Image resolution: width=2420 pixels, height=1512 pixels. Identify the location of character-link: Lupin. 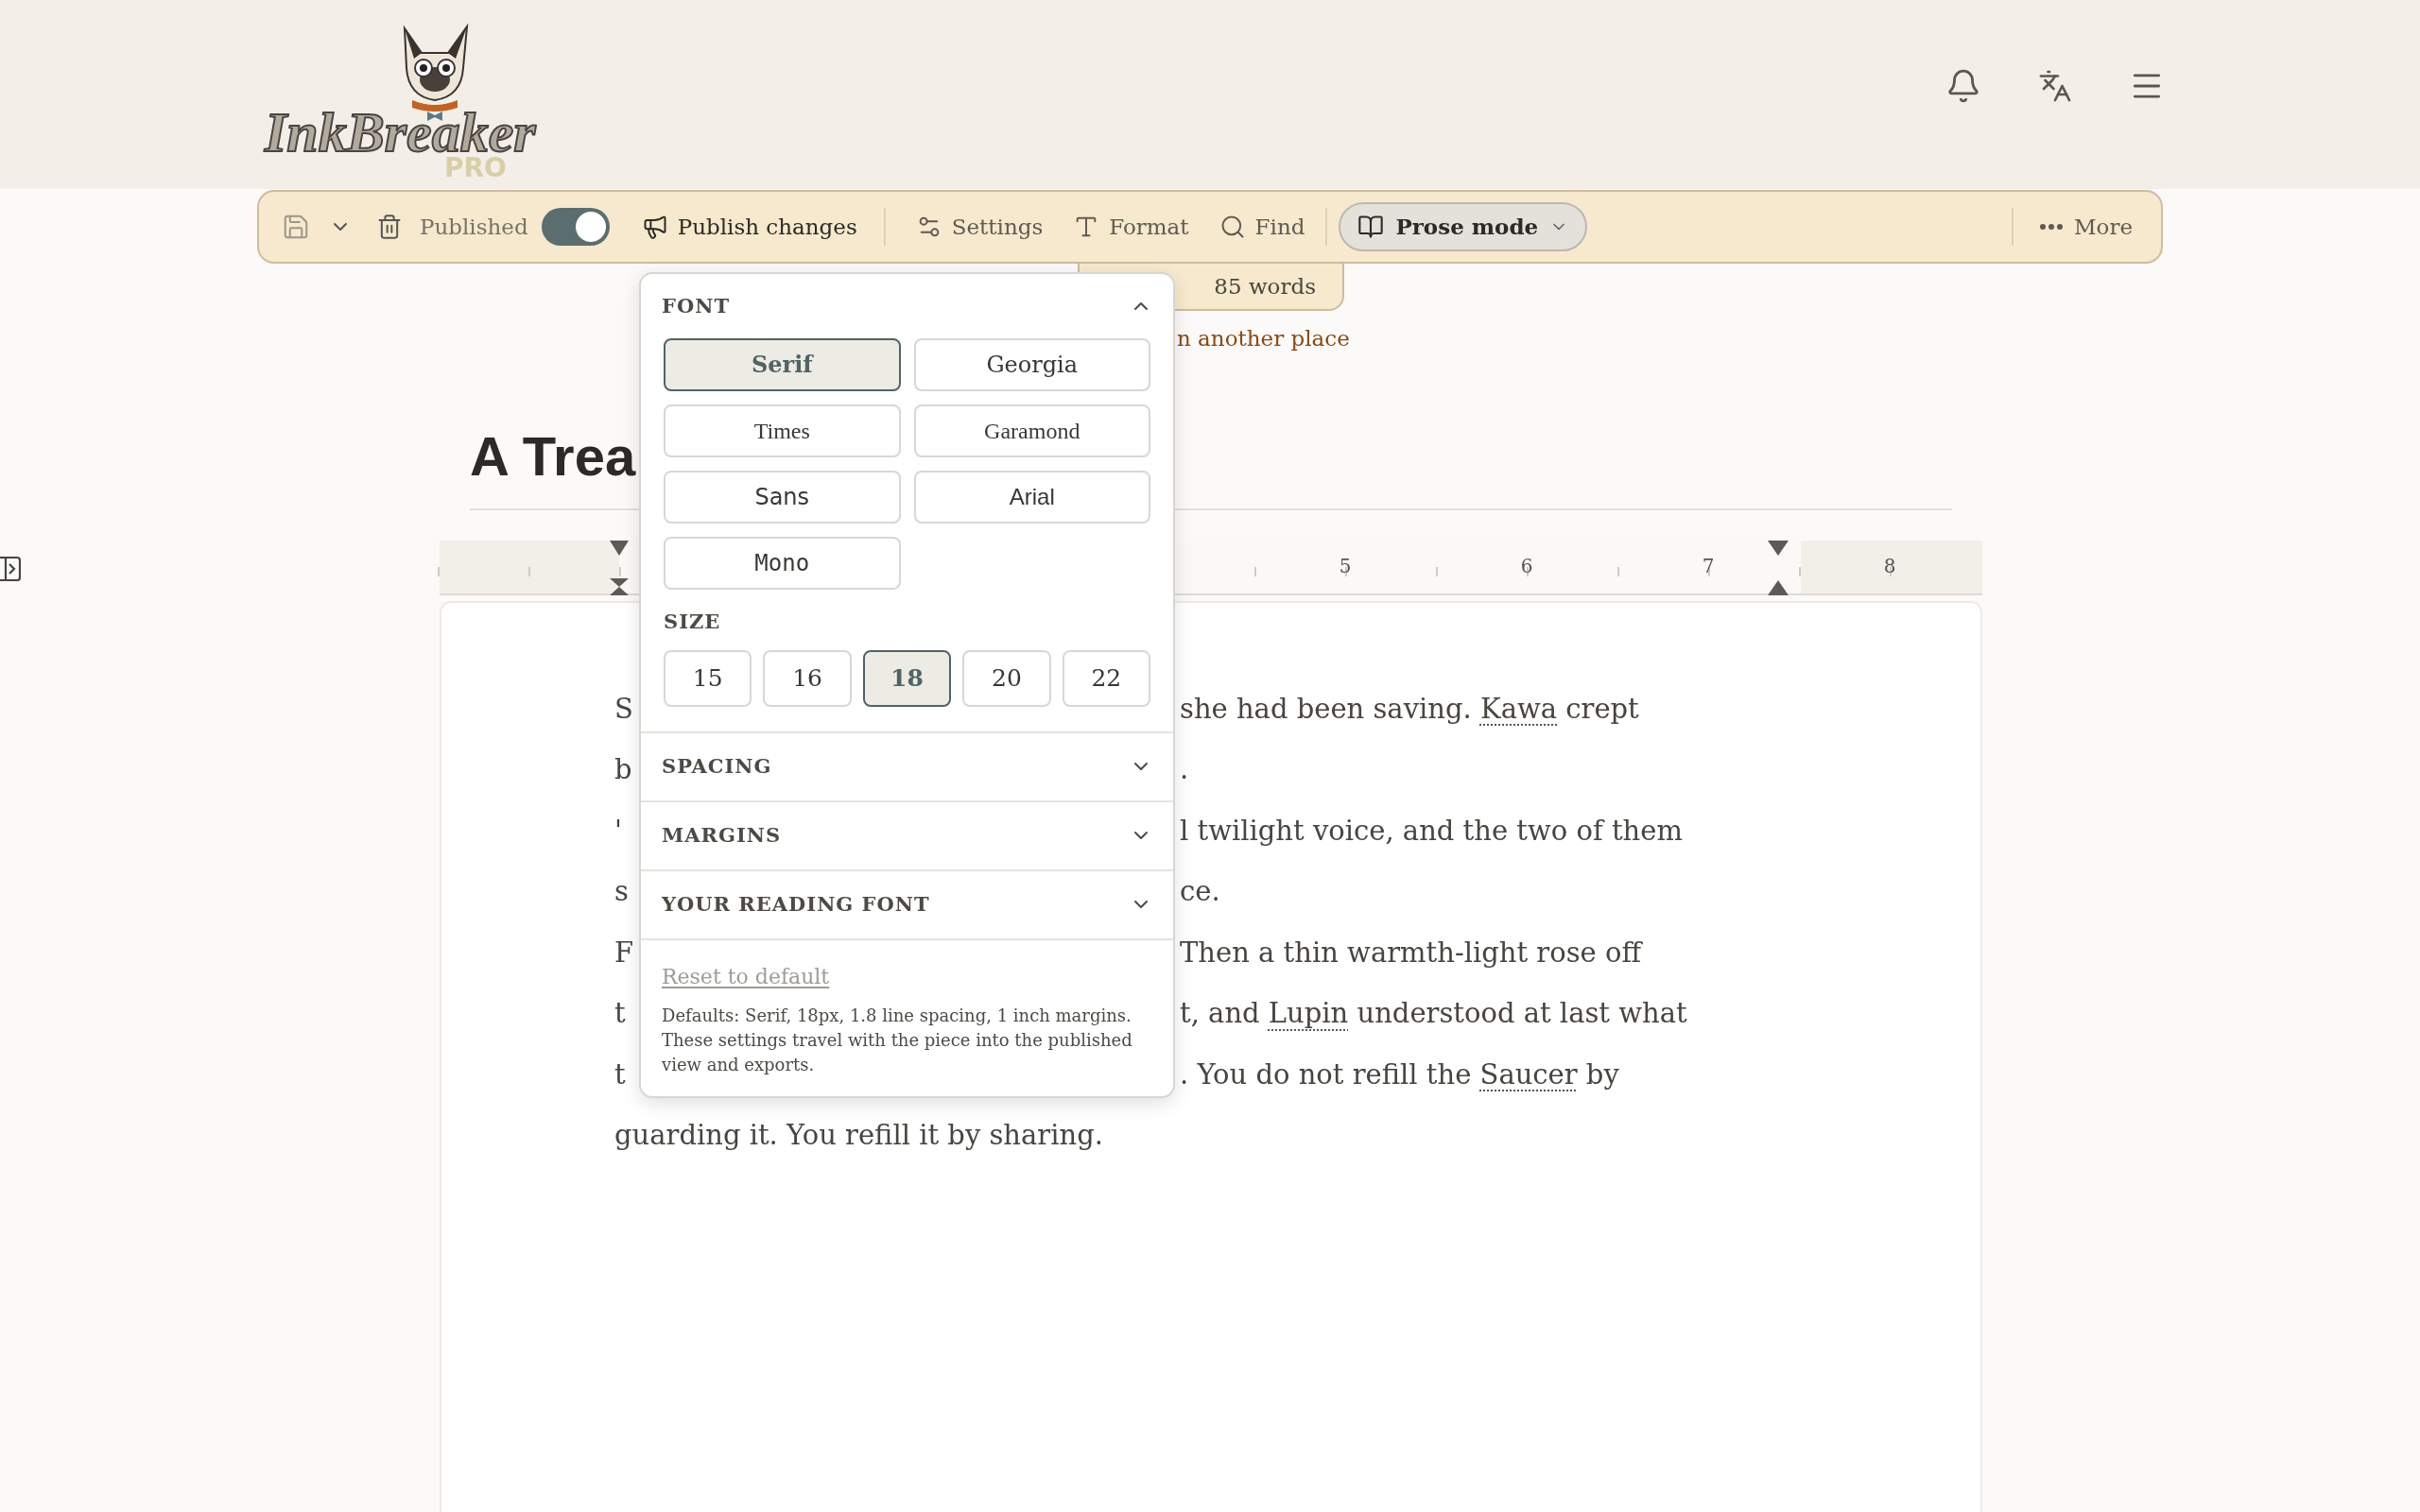
(1309, 1013).